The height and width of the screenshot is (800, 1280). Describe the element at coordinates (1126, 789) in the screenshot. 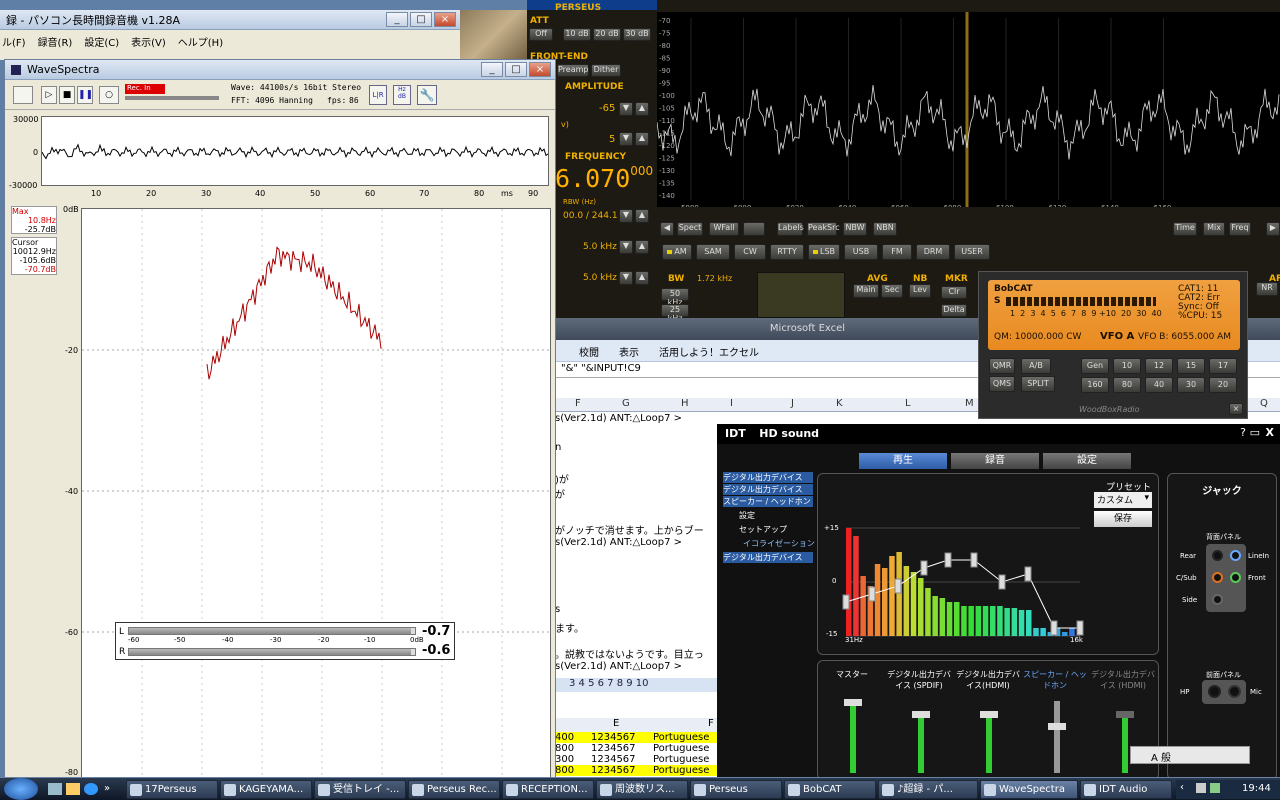

I see `task-idt-audio: IDT Audio` at that location.